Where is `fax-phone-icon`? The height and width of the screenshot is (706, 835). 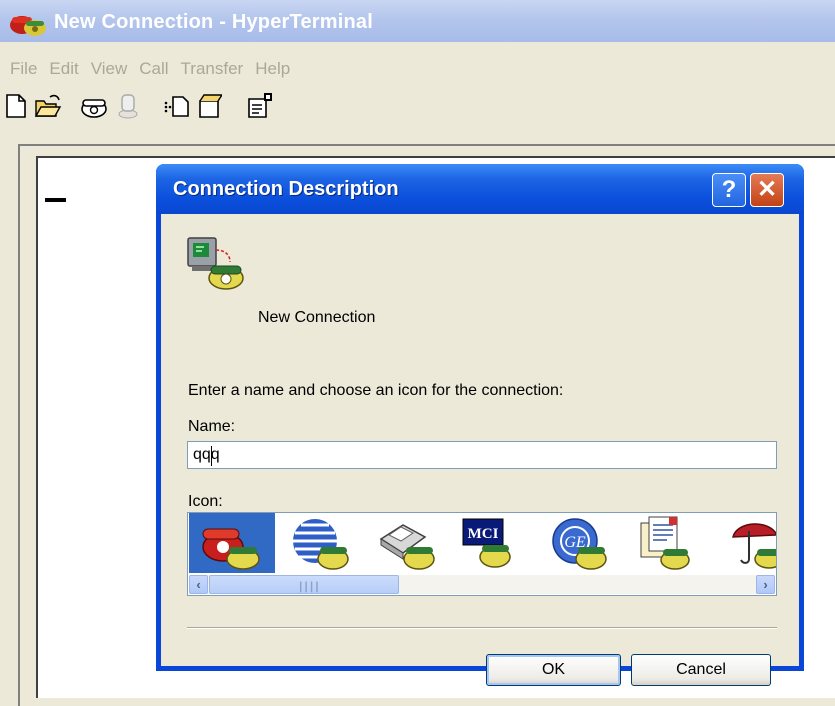
fax-phone-icon is located at coordinates (404, 543).